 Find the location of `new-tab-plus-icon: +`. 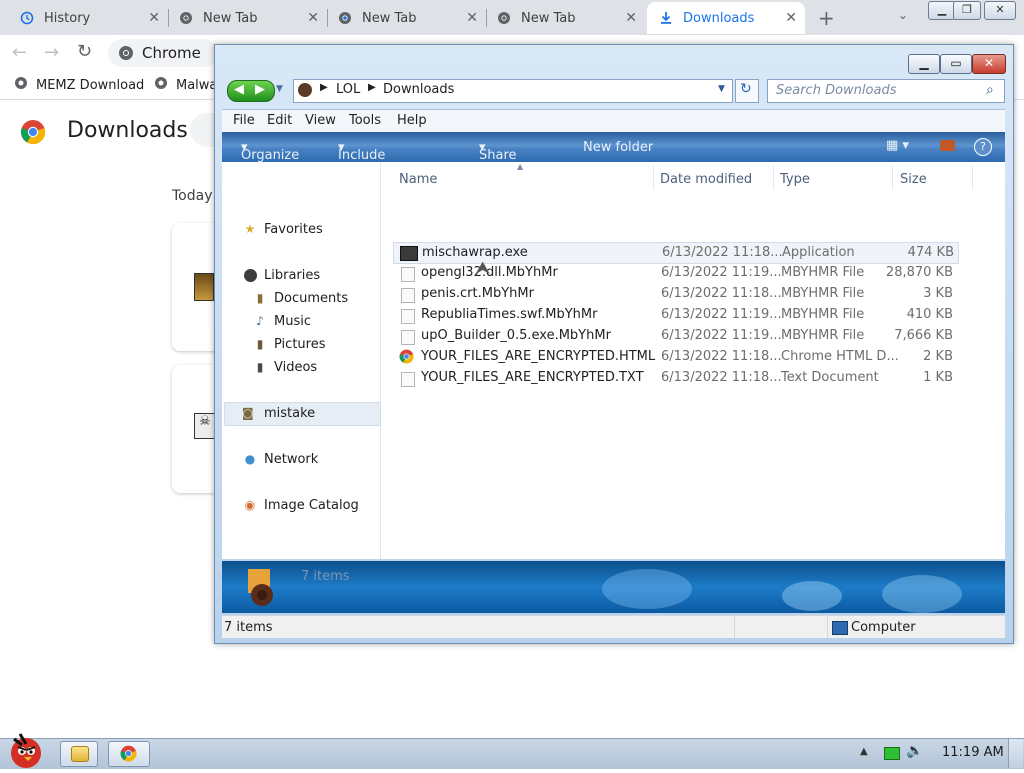

new-tab-plus-icon: + is located at coordinates (826, 18).